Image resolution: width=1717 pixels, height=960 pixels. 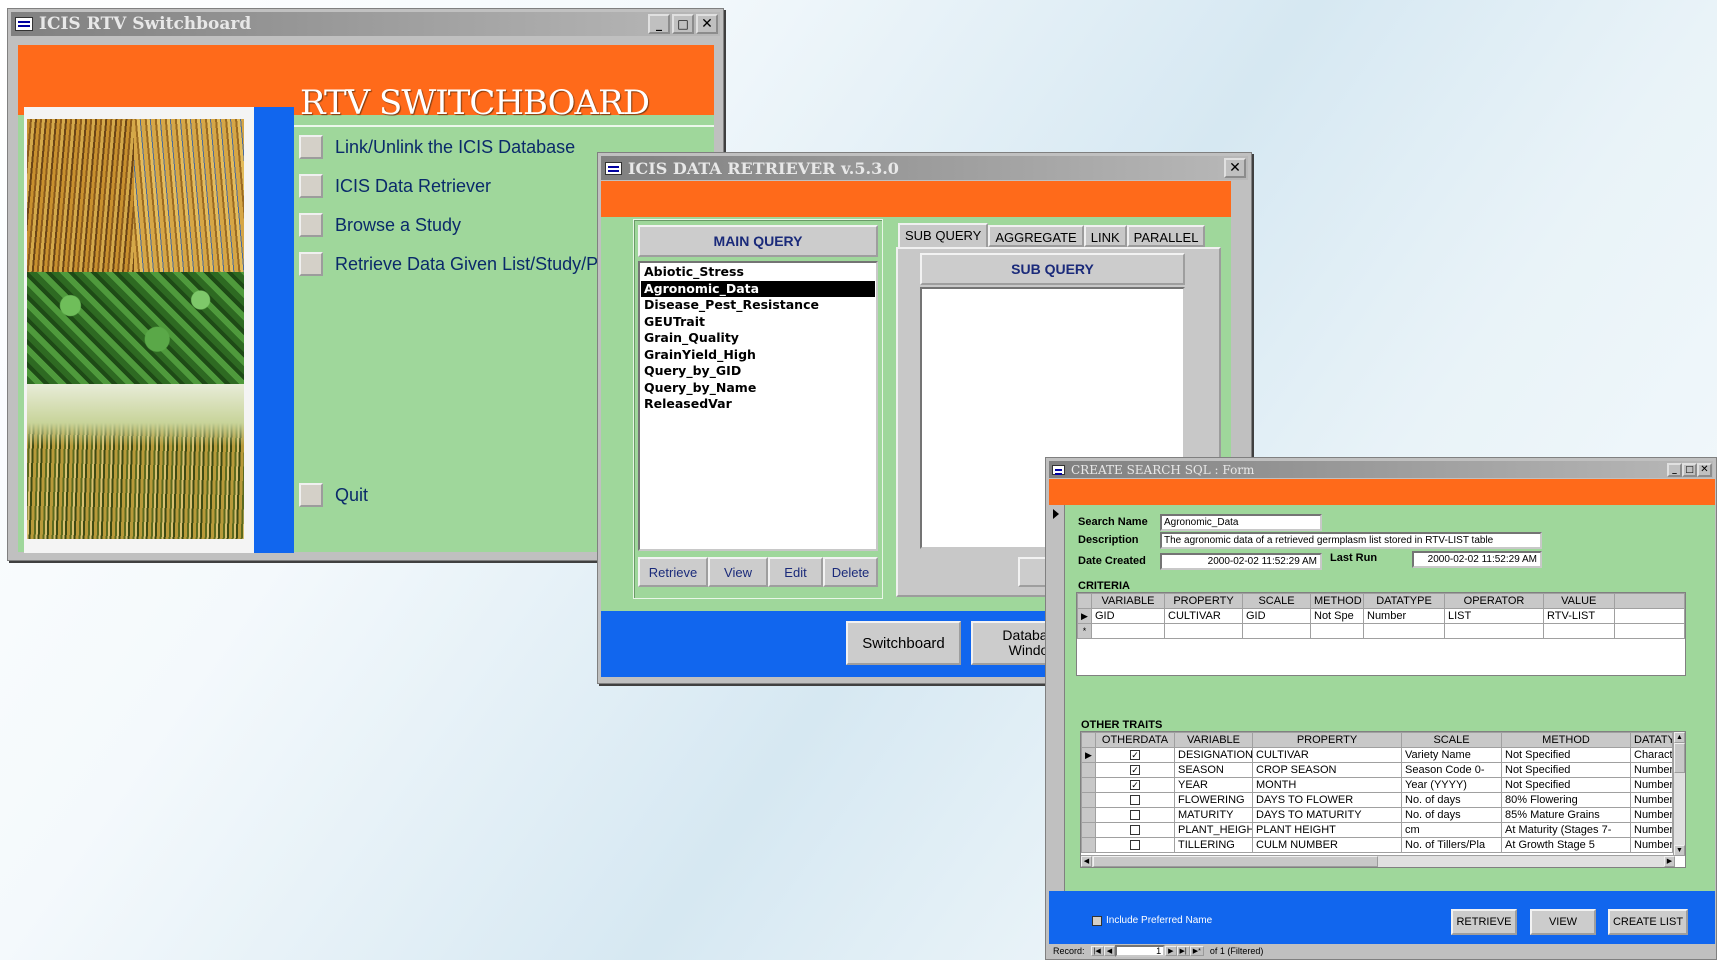 I want to click on table-cell: PLANT_HEIGHT, so click(x=1213, y=830).